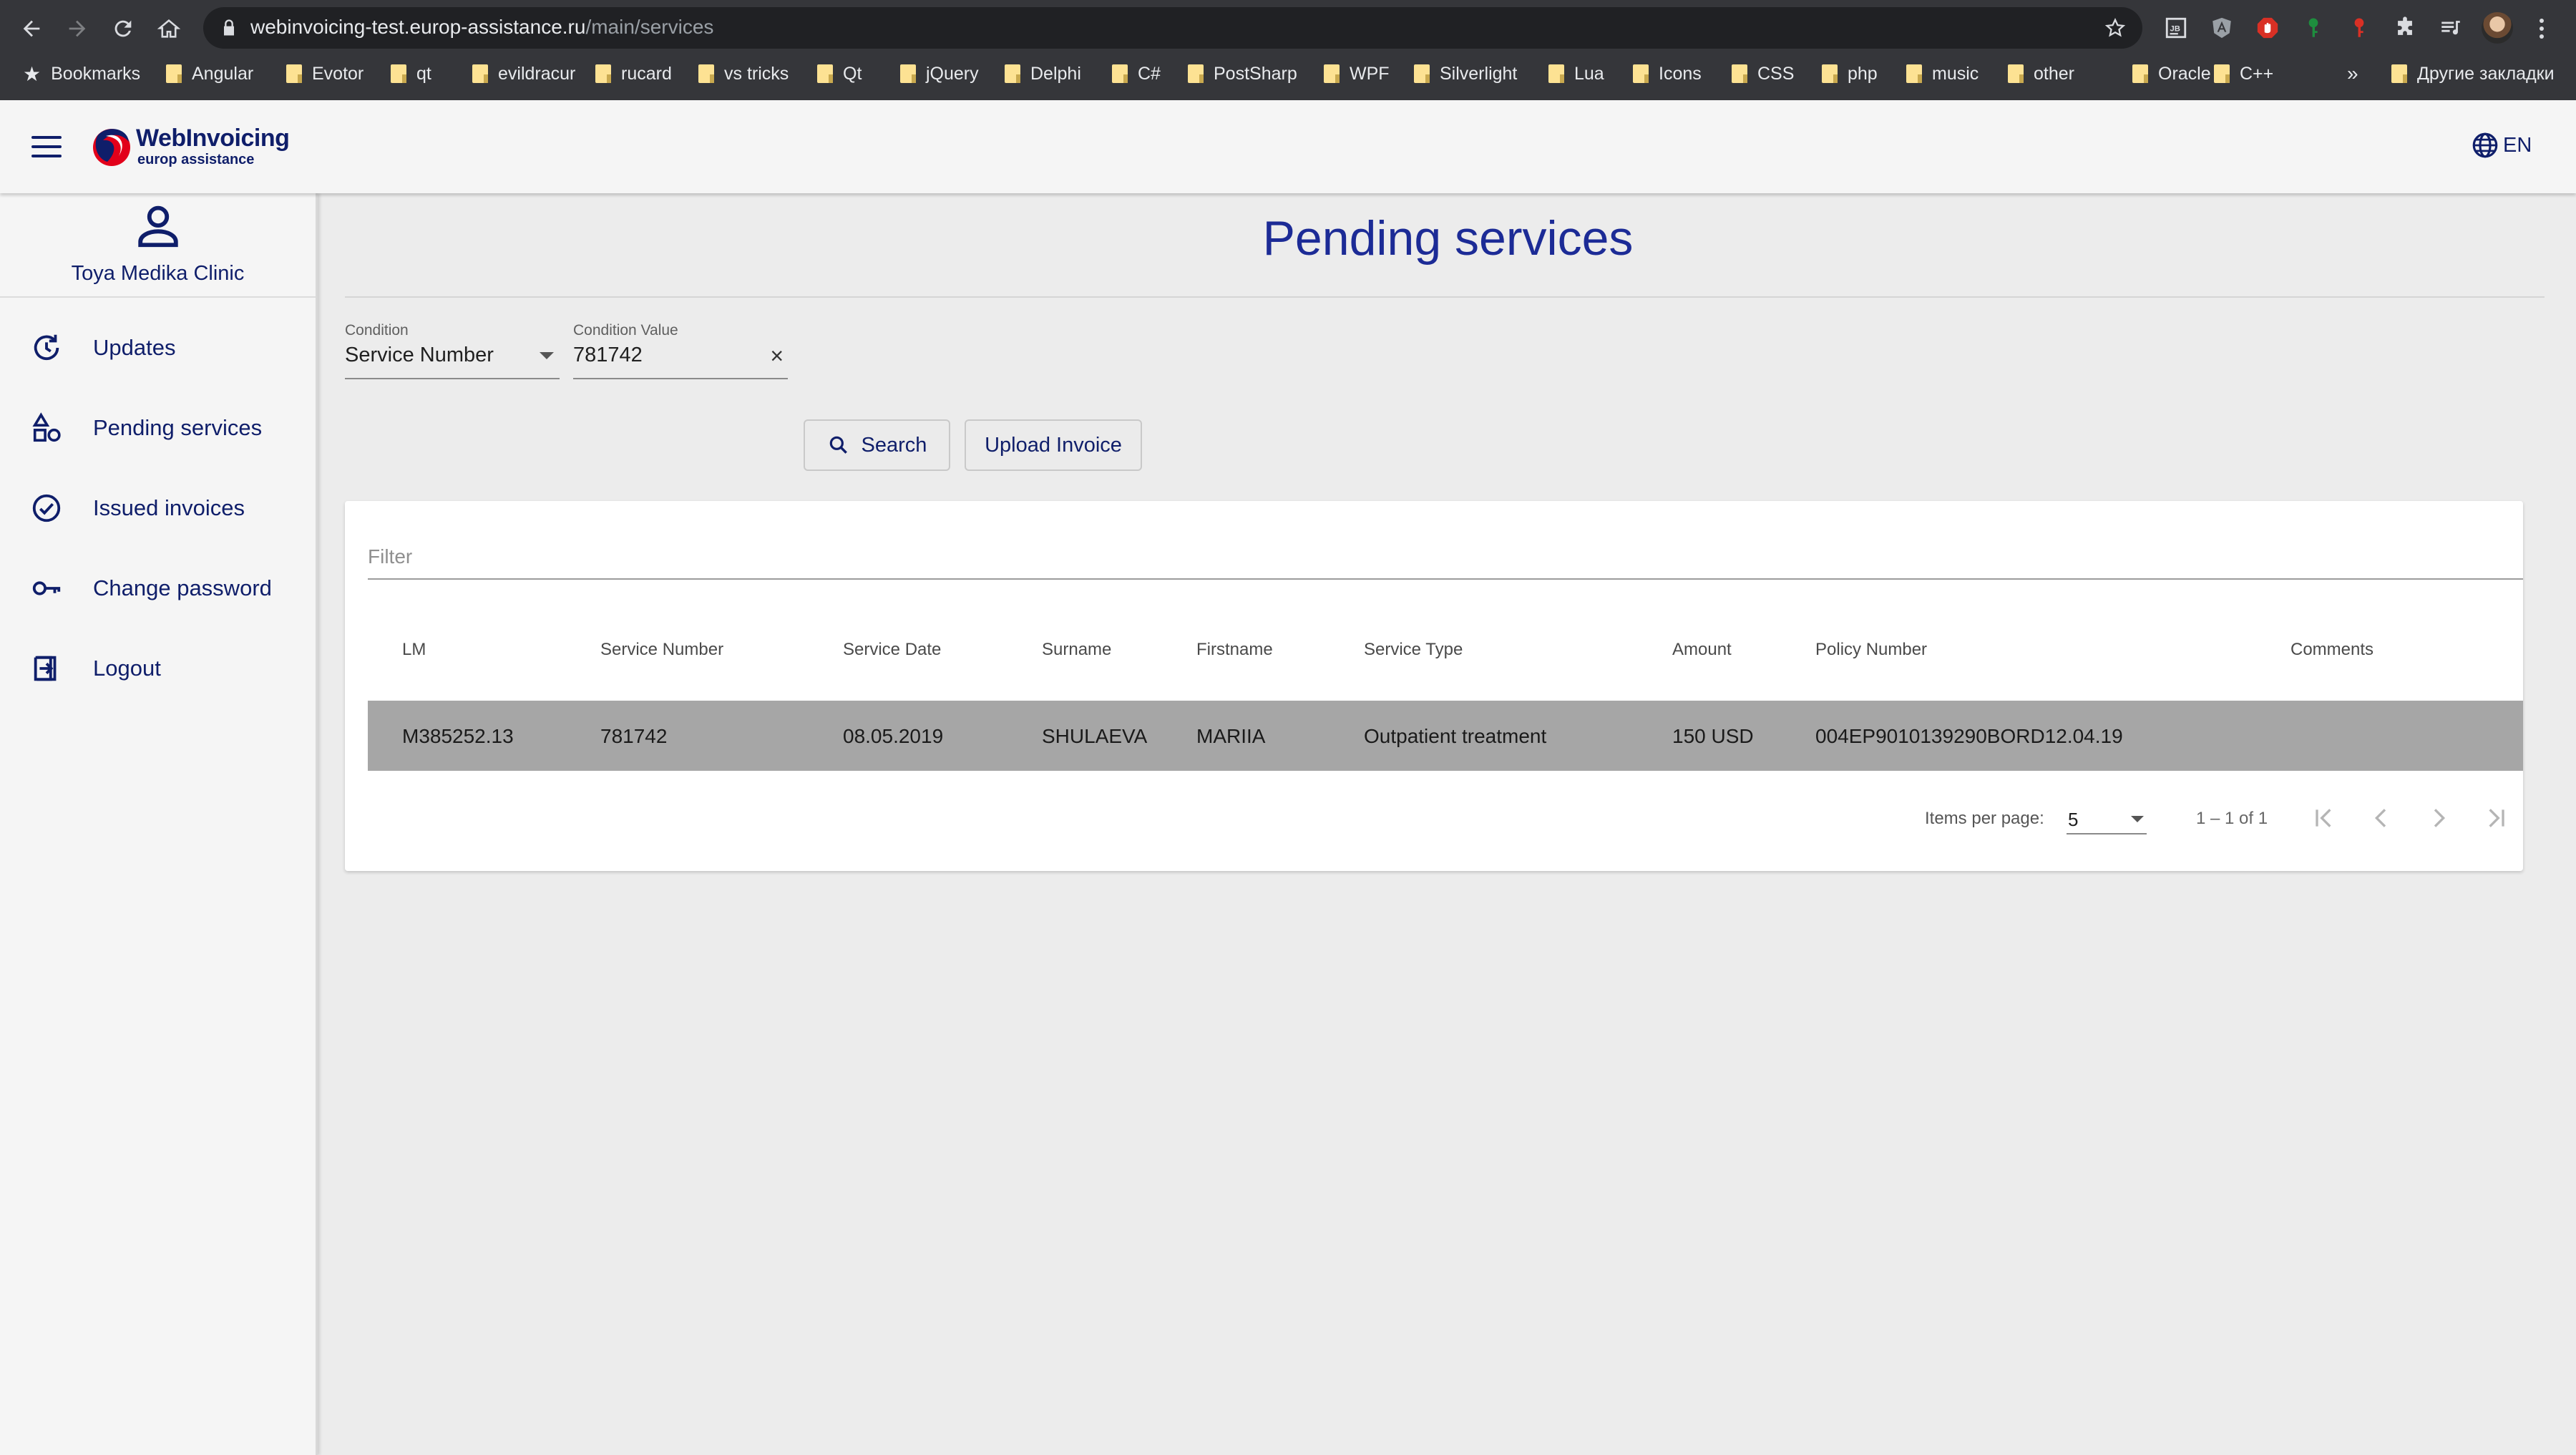  I want to click on sidebar-item-logout: Logout, so click(158, 668).